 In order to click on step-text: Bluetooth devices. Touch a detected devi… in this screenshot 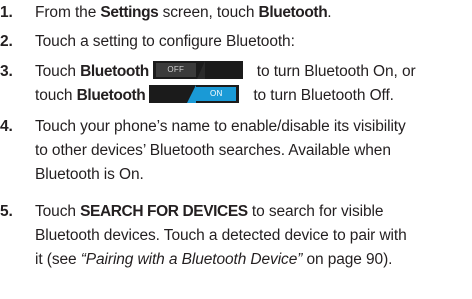, I will do `click(221, 235)`.